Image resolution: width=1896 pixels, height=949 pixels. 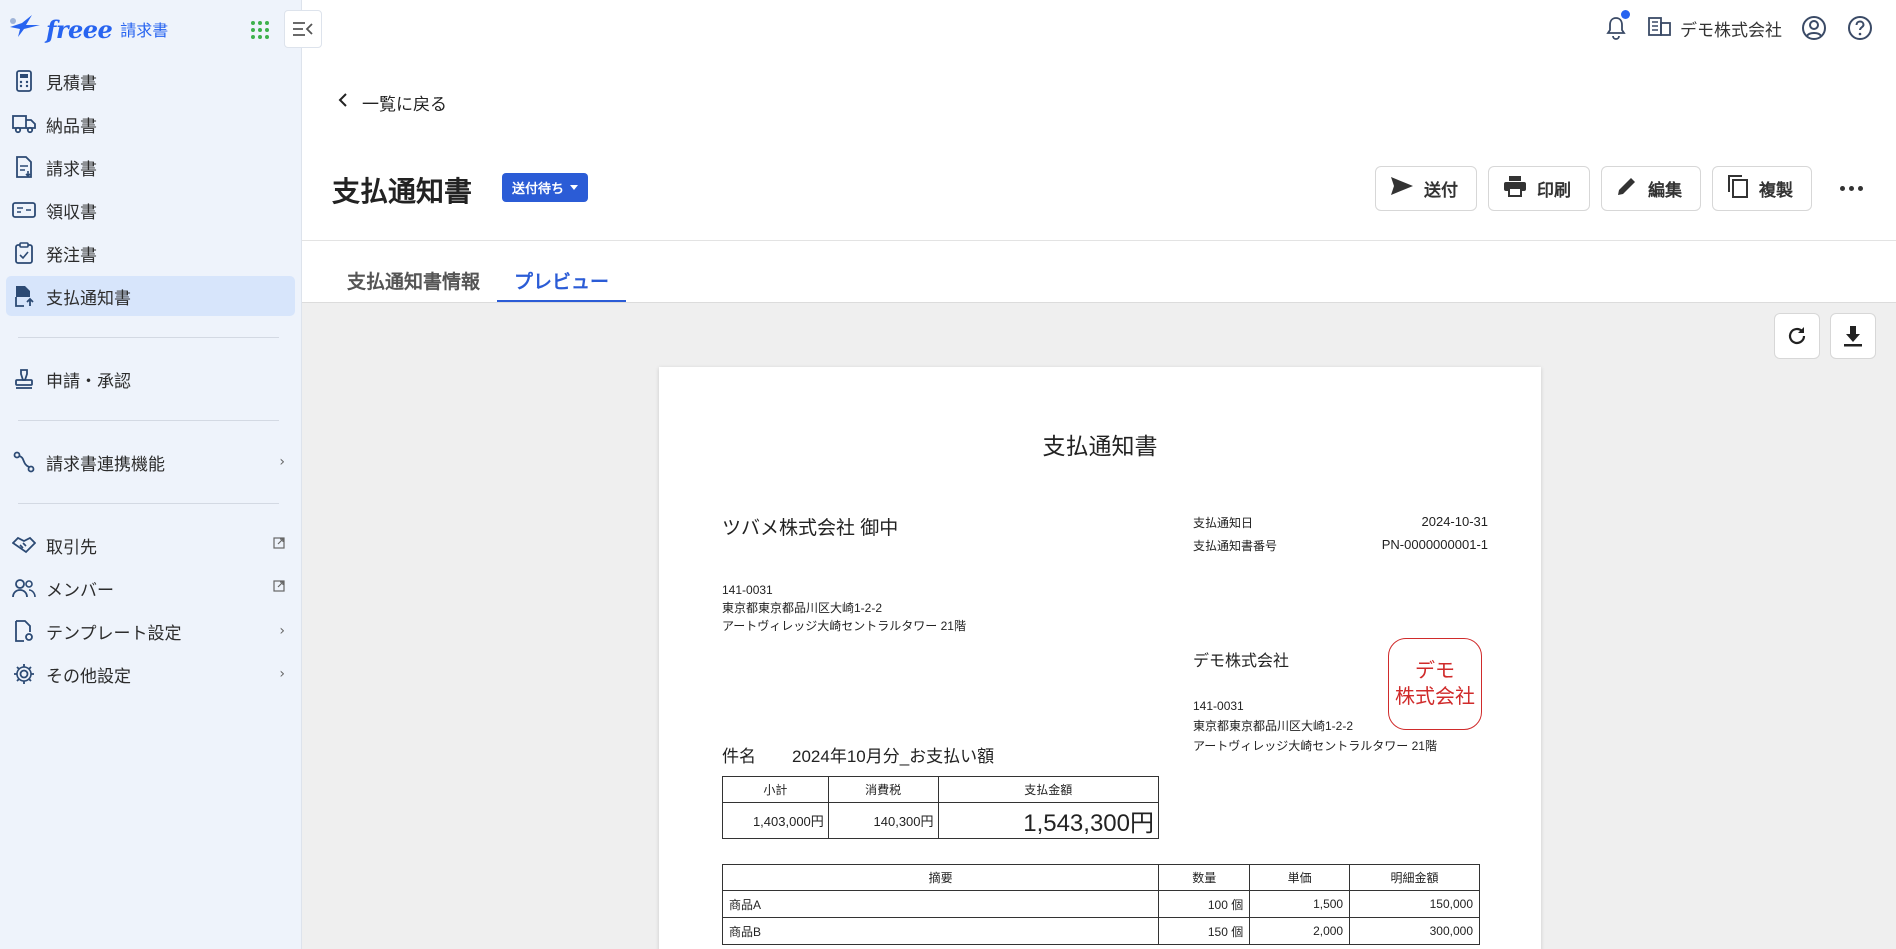 What do you see at coordinates (1241, 661) in the screenshot?
I see `issuer-name: デモ株式会社` at bounding box center [1241, 661].